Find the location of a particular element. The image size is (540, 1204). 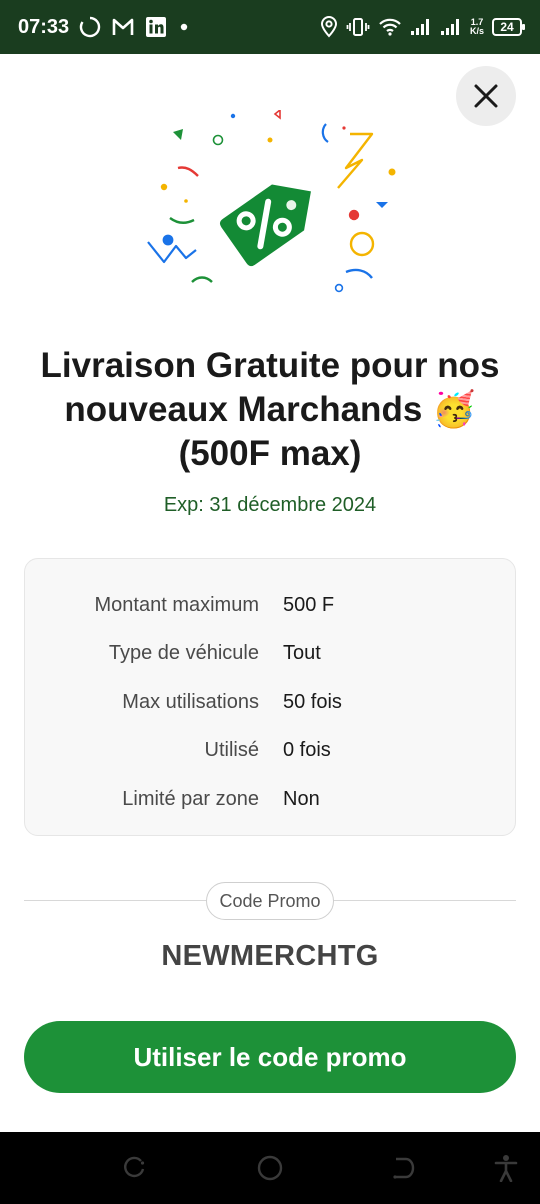

vibrate-icon is located at coordinates (358, 27).